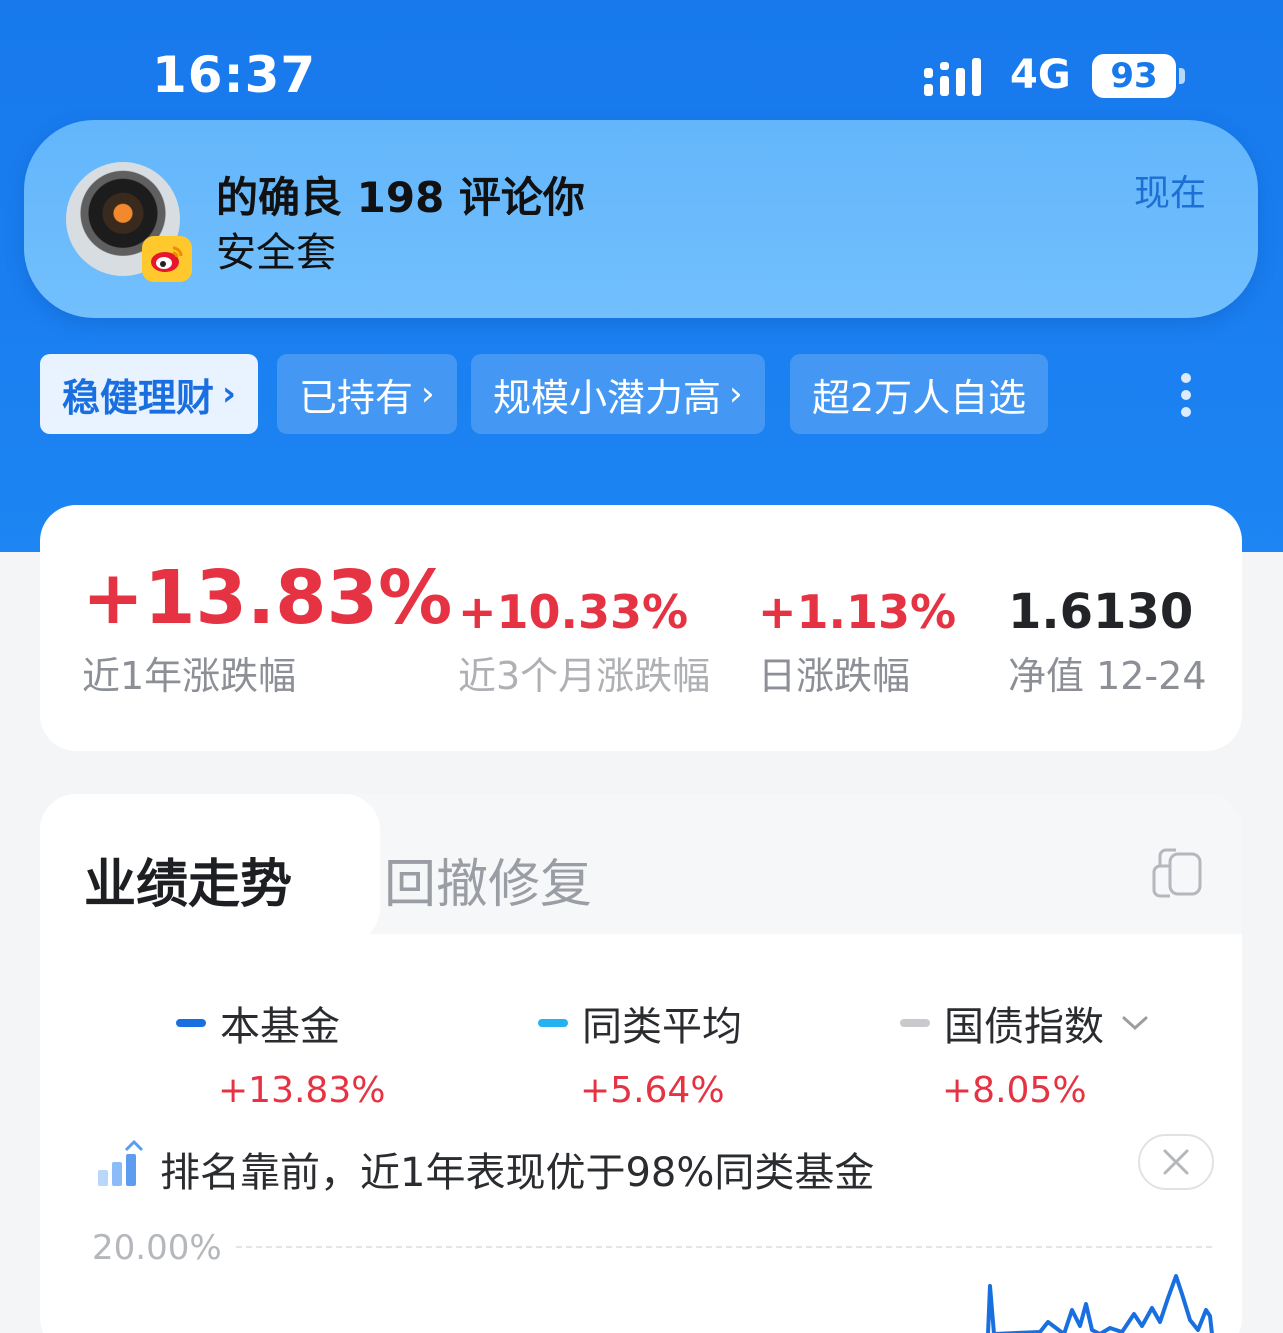 The height and width of the screenshot is (1333, 1283). What do you see at coordinates (584, 676) in the screenshot?
I see `stat-label: 近3个月涨跌幅` at bounding box center [584, 676].